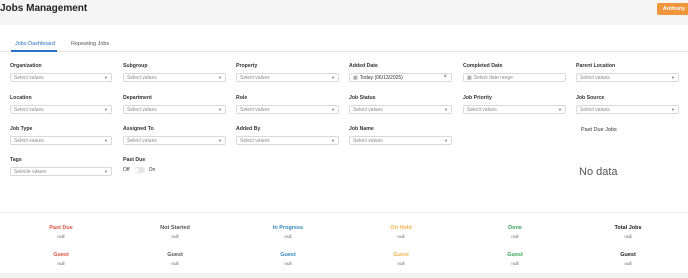 The image size is (688, 278). What do you see at coordinates (515, 232) in the screenshot?
I see `stat-done: Done null` at bounding box center [515, 232].